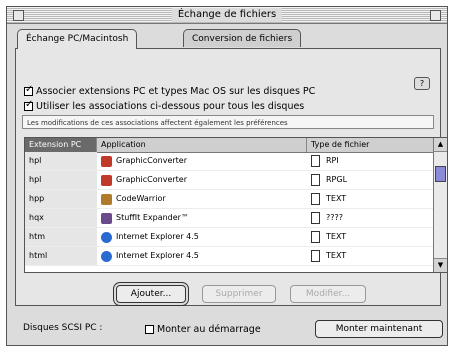 The width and height of the screenshot is (454, 352). I want to click on table-header: Extension PC Application Type de fichier, so click(230, 145).